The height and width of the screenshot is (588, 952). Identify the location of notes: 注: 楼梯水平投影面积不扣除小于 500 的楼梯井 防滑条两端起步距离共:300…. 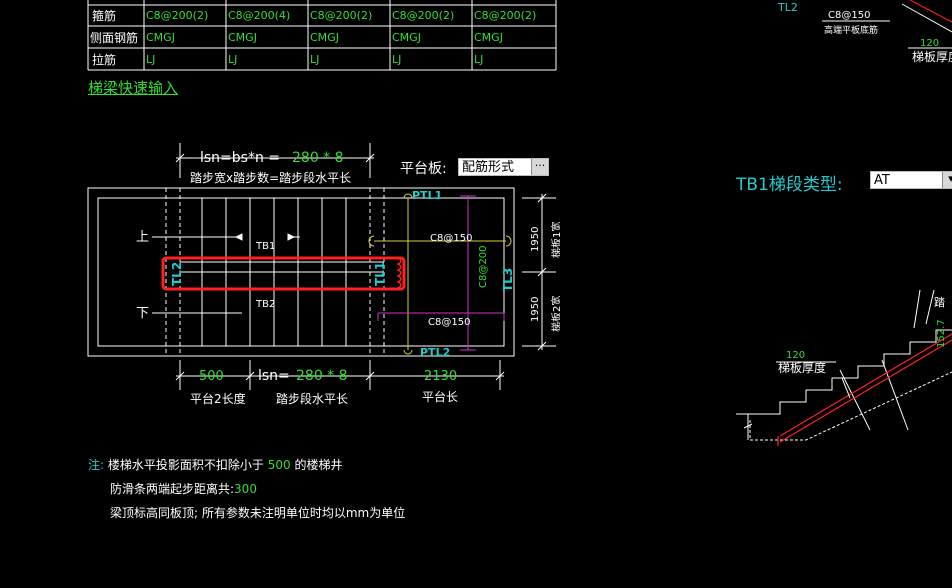
(246, 492).